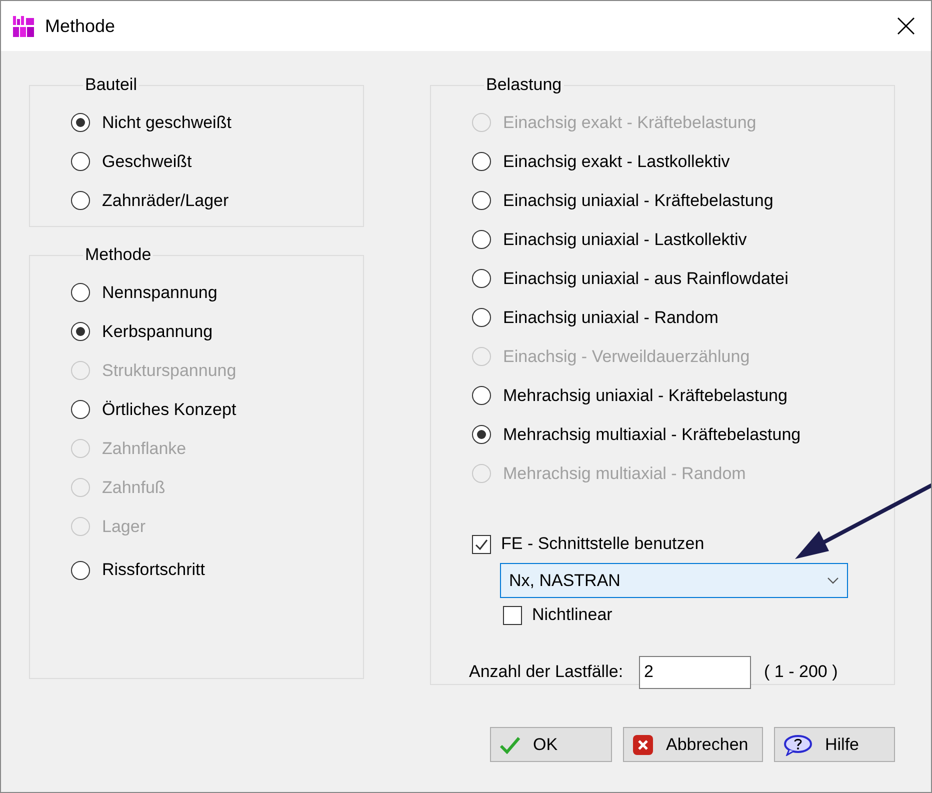  What do you see at coordinates (153, 570) in the screenshot?
I see `radio-label: Rissfortschritt` at bounding box center [153, 570].